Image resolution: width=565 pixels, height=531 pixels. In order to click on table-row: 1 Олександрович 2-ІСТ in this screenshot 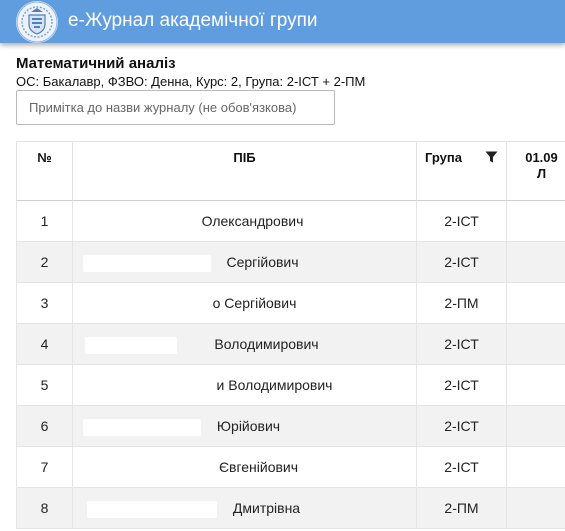, I will do `click(291, 221)`.